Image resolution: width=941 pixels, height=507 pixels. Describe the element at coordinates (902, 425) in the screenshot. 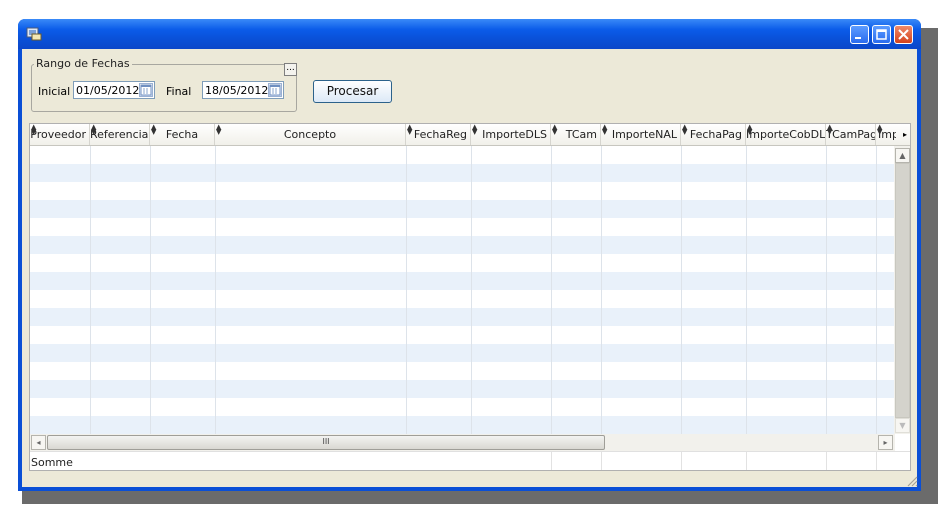

I see `scroll-down-button: ▼` at that location.